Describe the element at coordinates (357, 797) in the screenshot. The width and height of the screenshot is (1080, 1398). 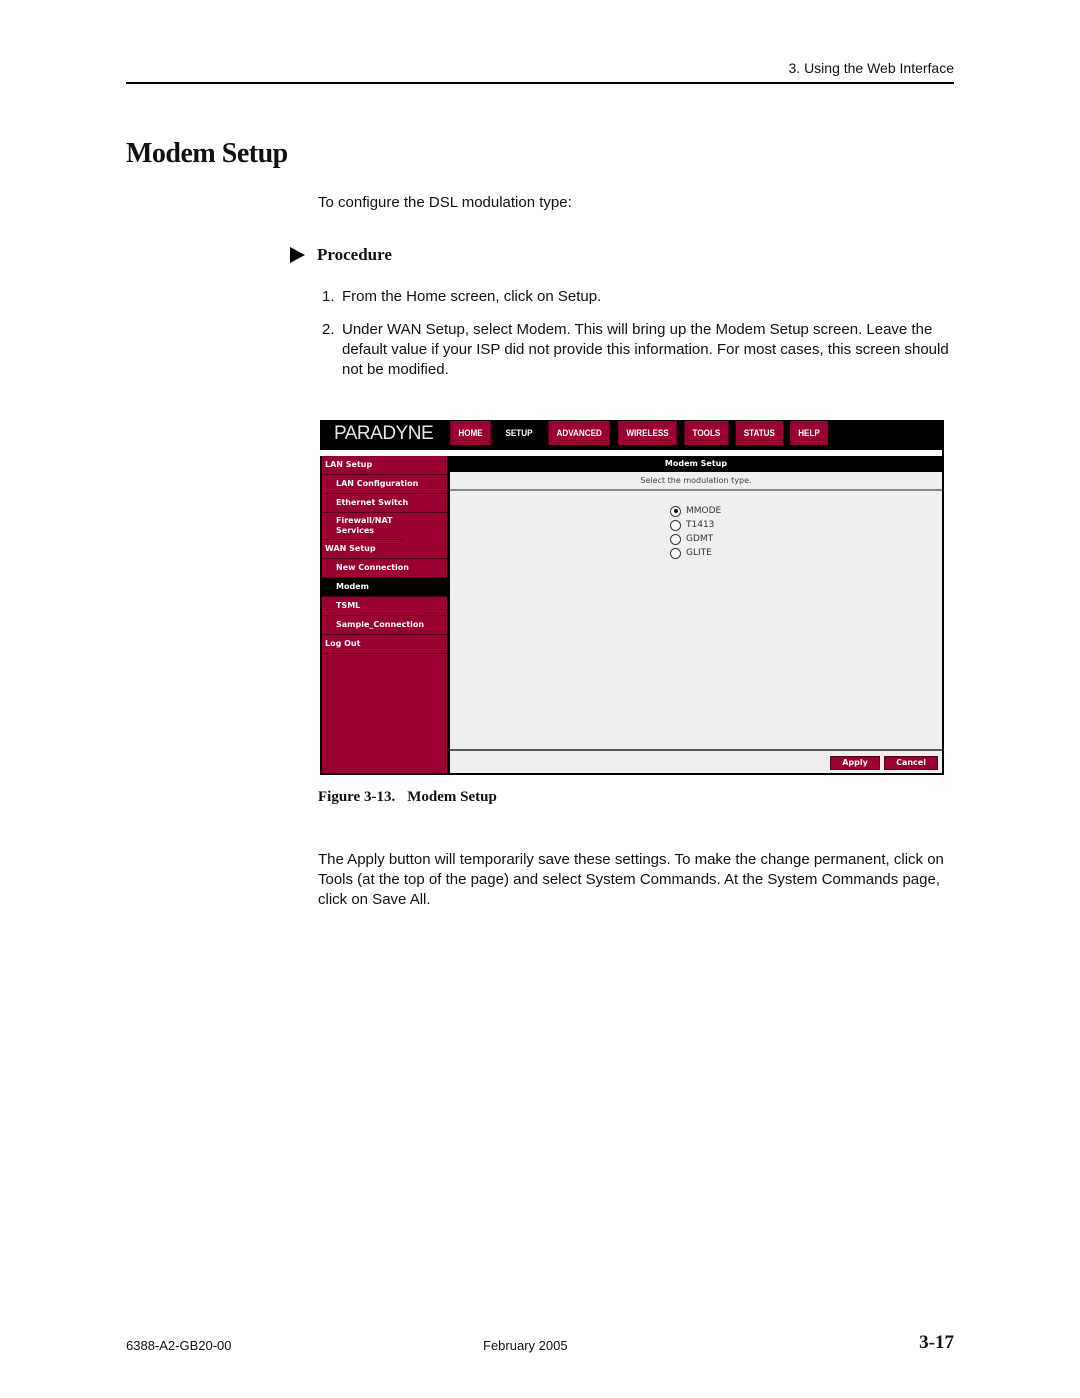
I see `figure-number: Figure 3-13.` at that location.